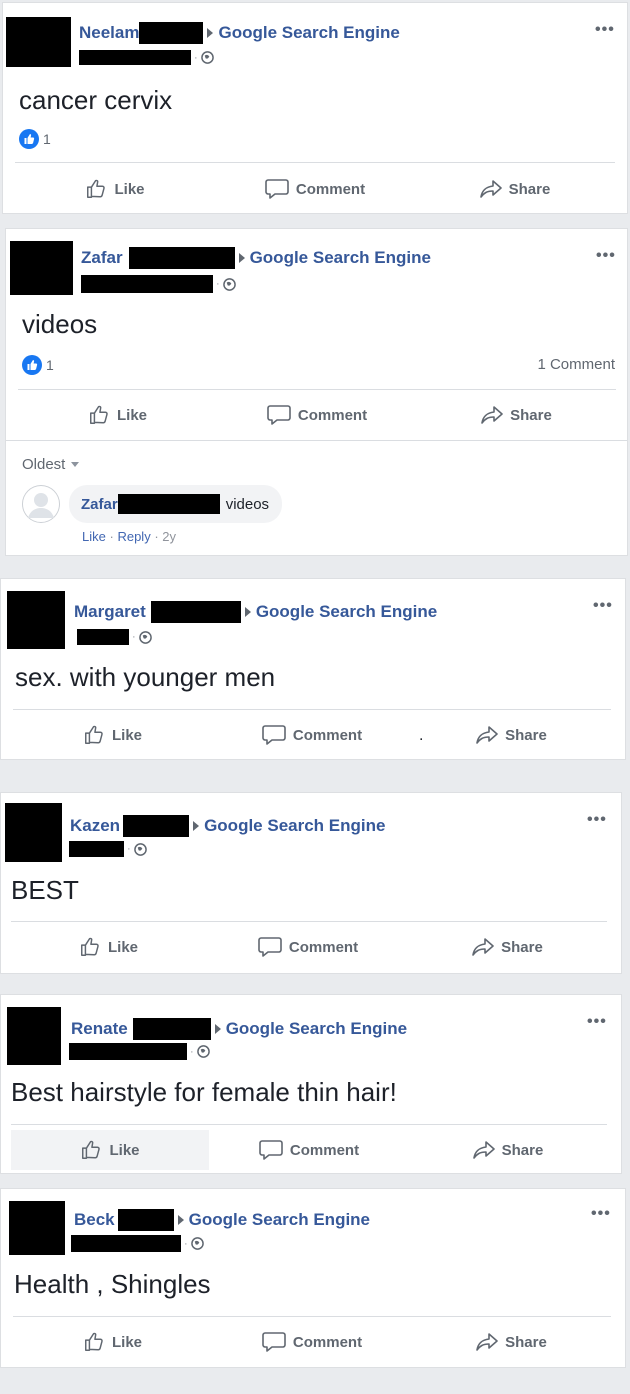  Describe the element at coordinates (109, 33) in the screenshot. I see `author-name: Neelam` at that location.